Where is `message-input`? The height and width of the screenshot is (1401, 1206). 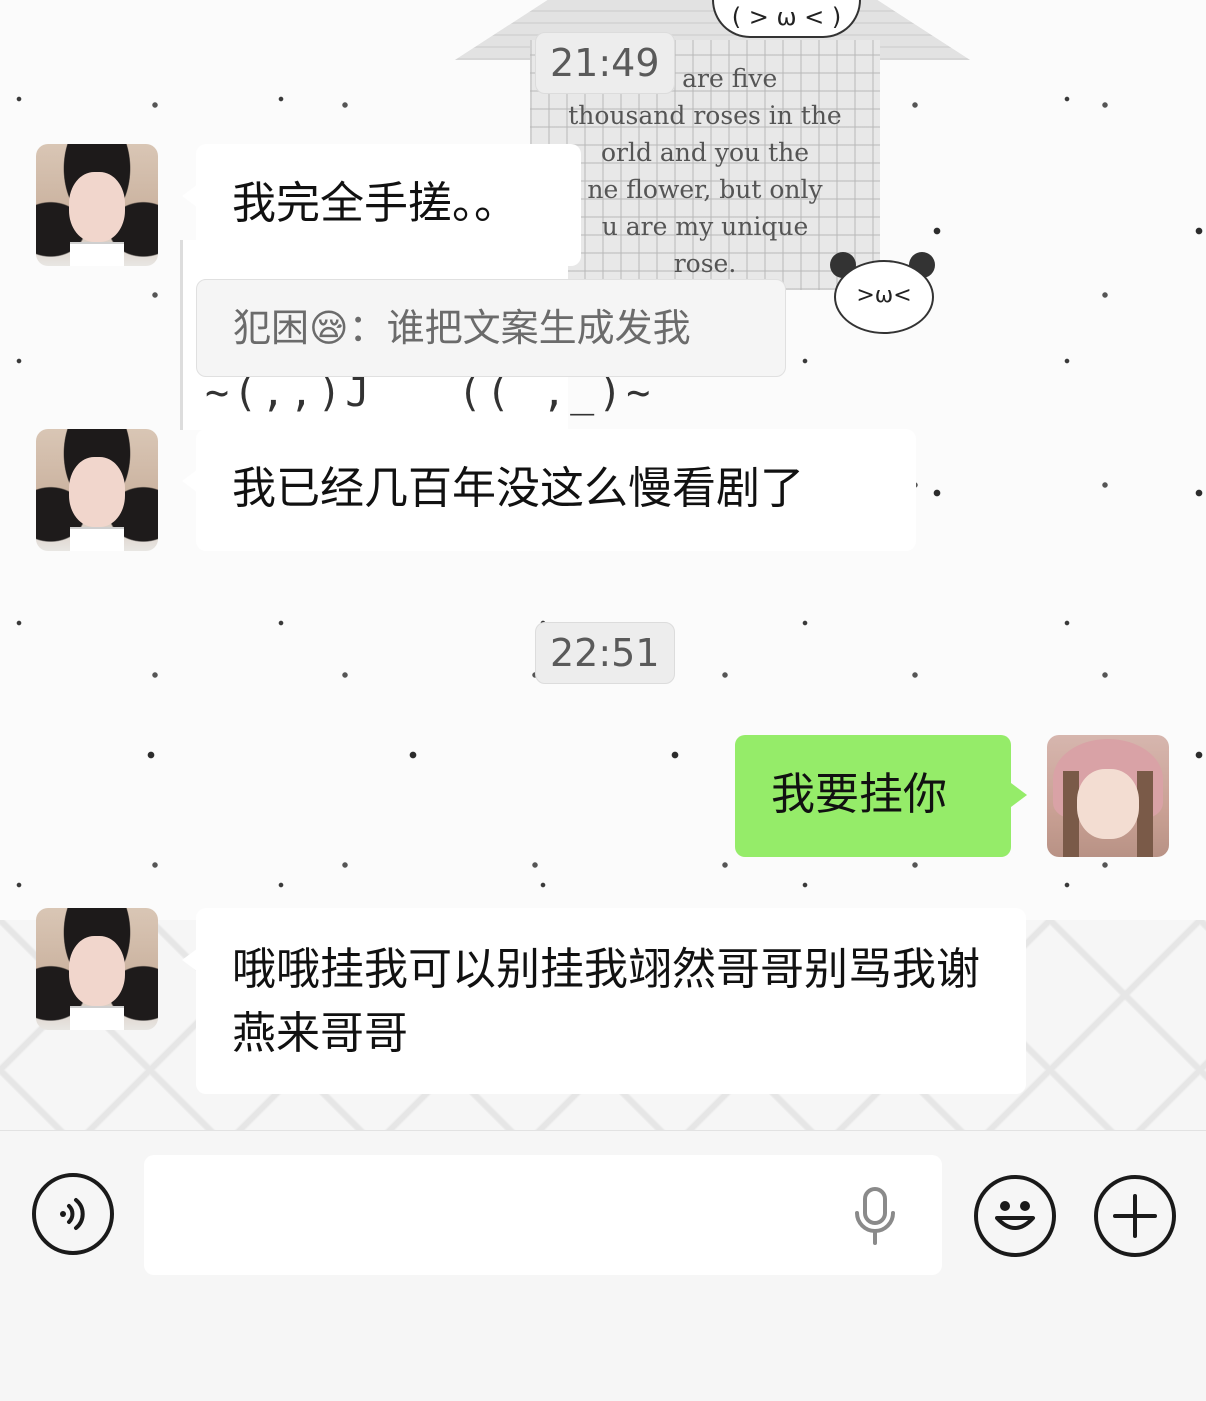
message-input is located at coordinates (543, 1215).